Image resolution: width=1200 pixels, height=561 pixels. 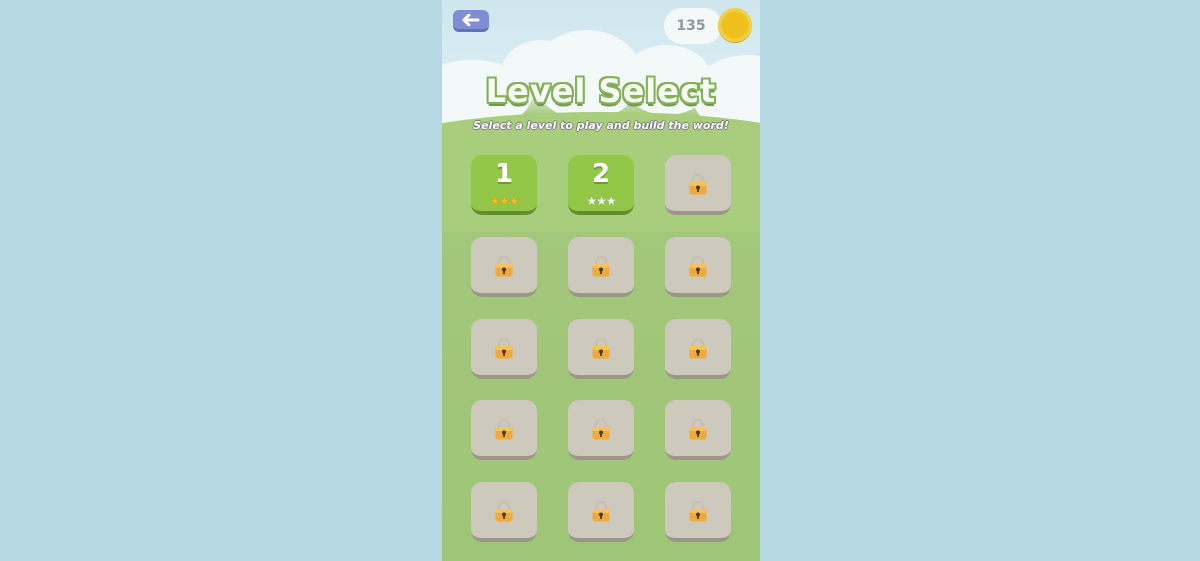 I want to click on level-2-button: 2 ★★★, so click(x=601, y=185).